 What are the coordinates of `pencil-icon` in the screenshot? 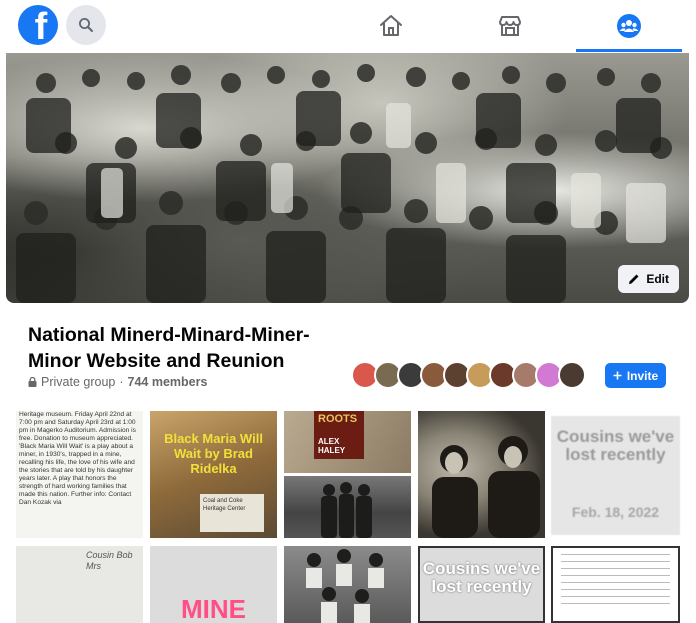 It's located at (634, 279).